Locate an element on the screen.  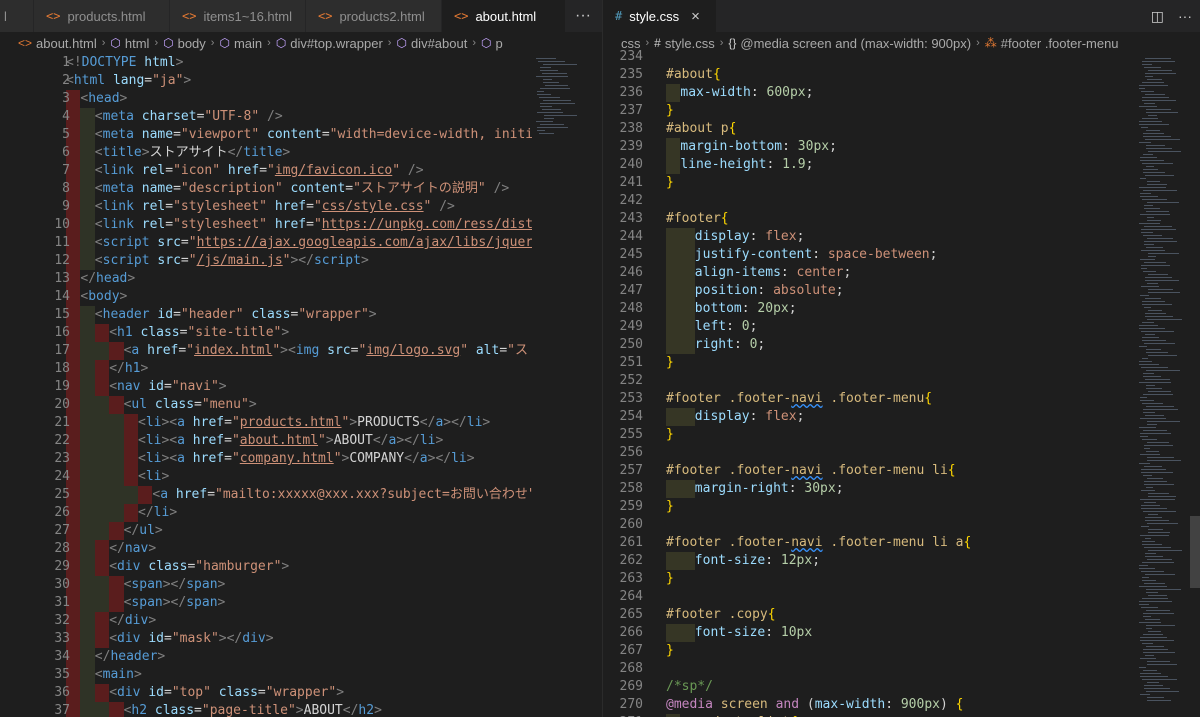
scrollbar-thumb is located at coordinates (1195, 552).